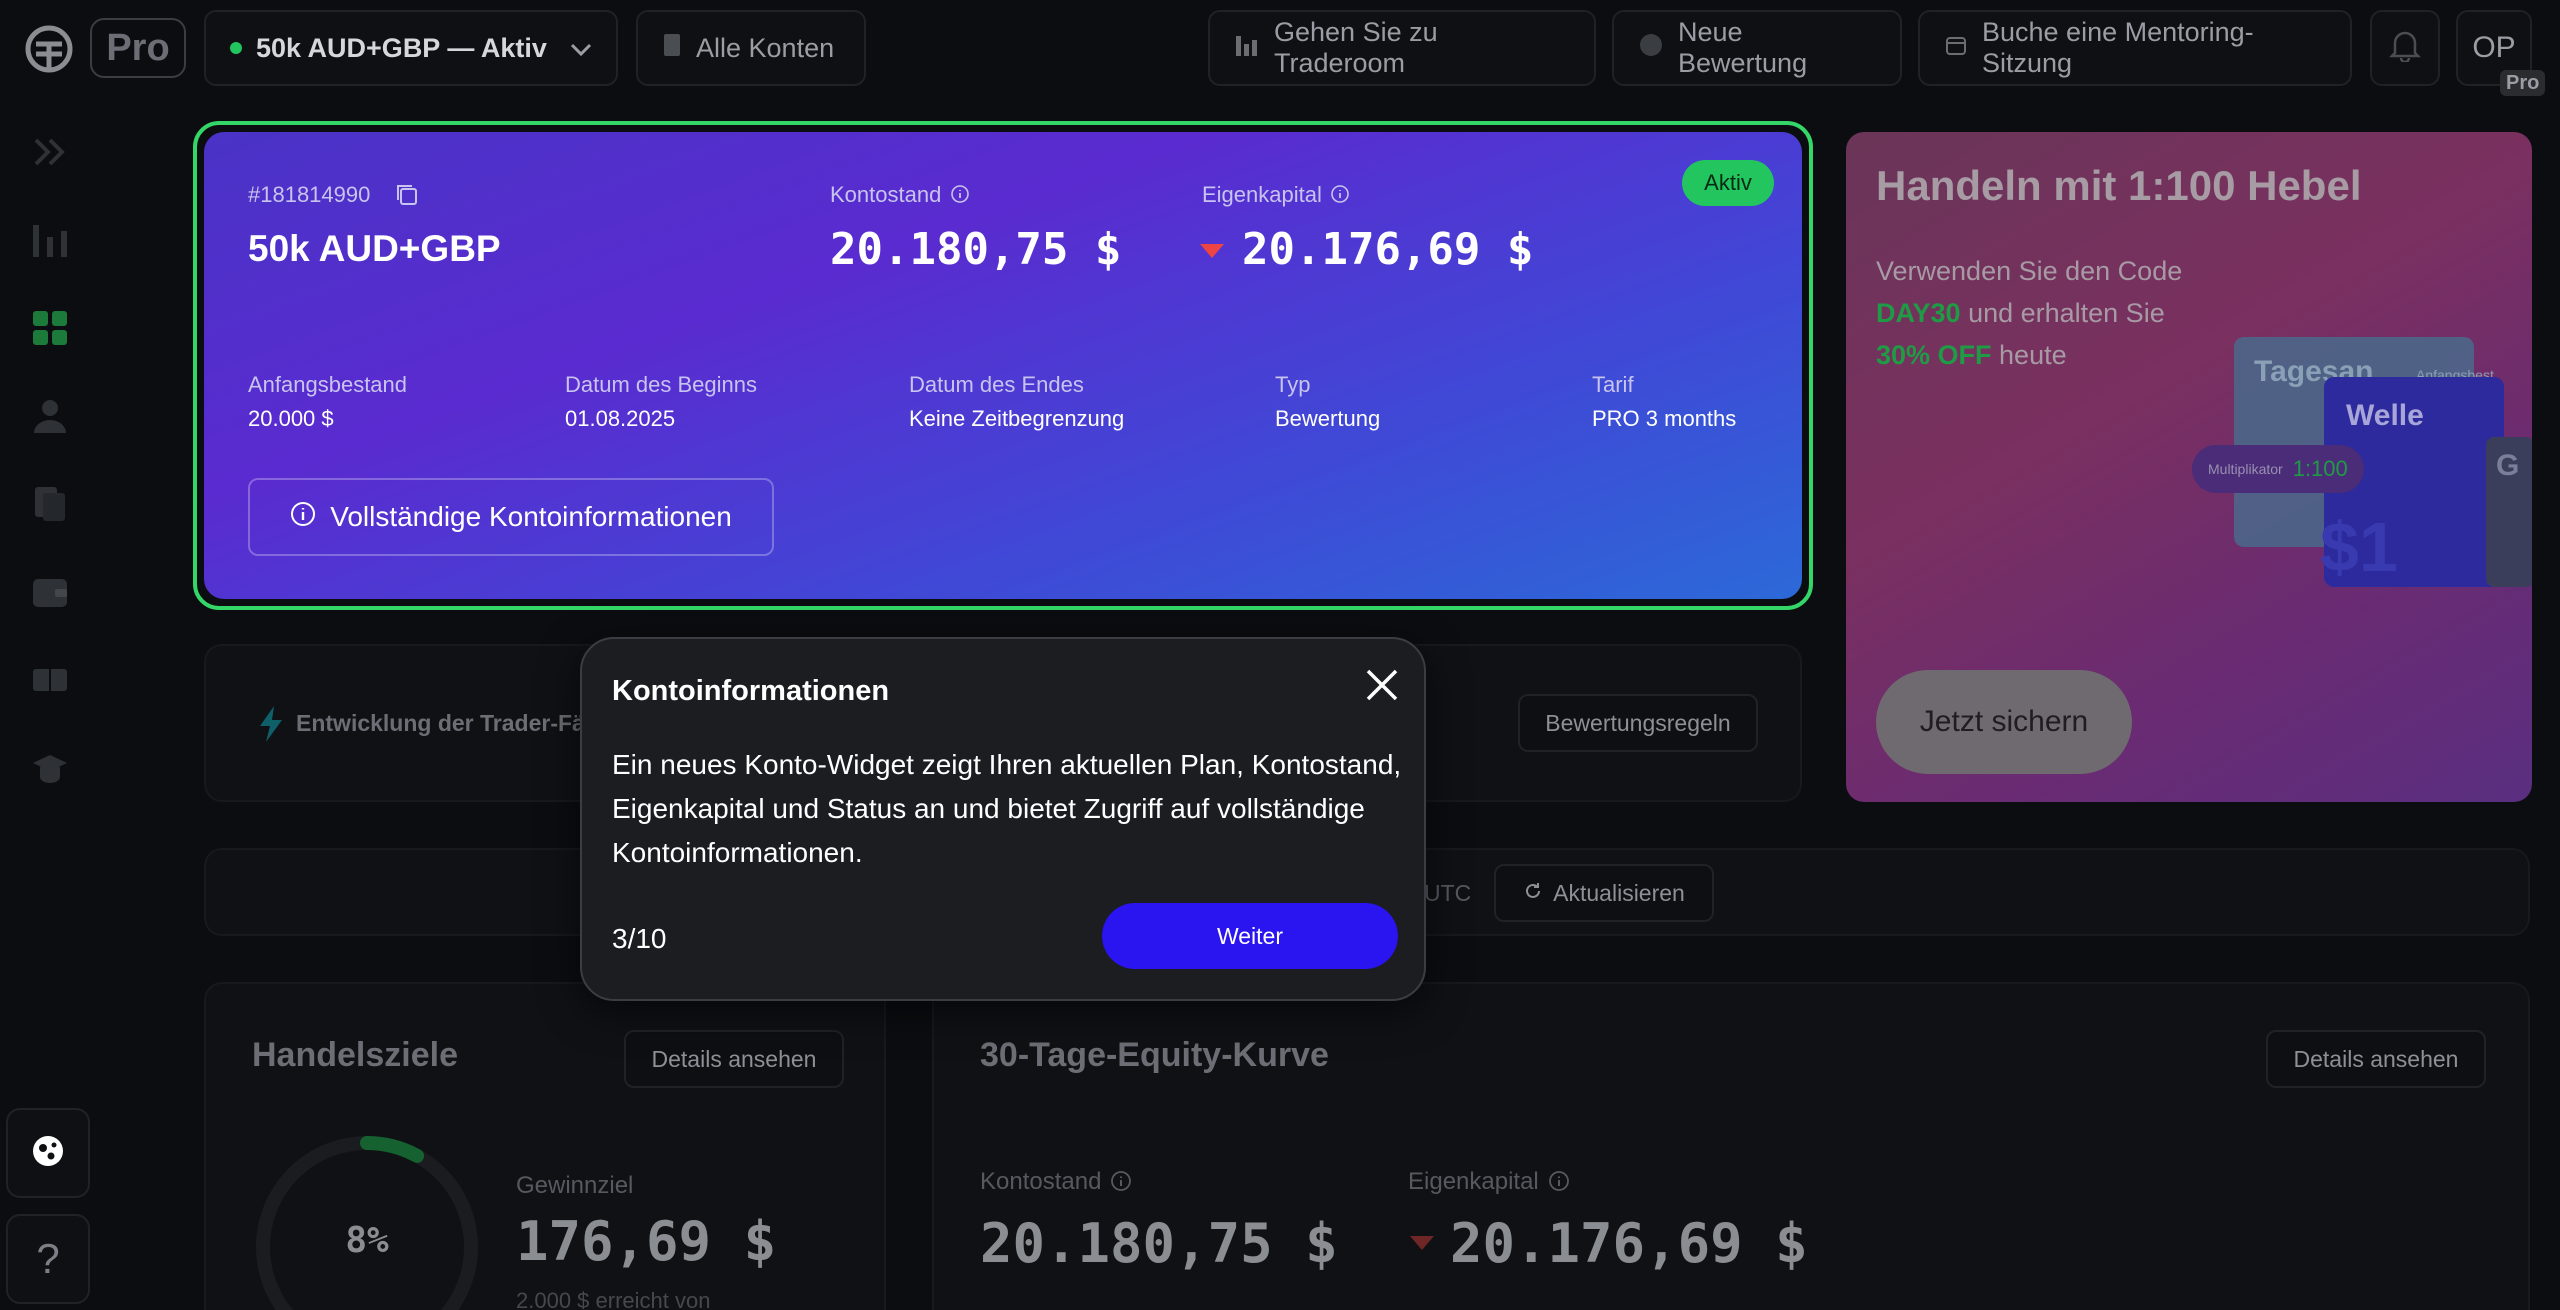 This screenshot has height=1310, width=2560. Describe the element at coordinates (734, 1059) in the screenshot. I see `trading-goals-details-button: Details ansehen` at that location.